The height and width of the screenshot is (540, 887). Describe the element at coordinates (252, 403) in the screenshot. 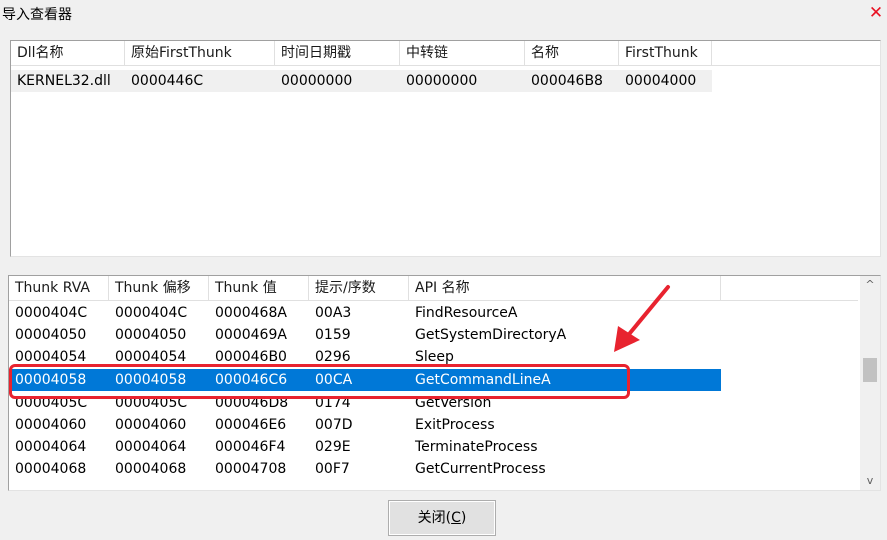

I see `cell-thunk-value: 000046D8` at that location.